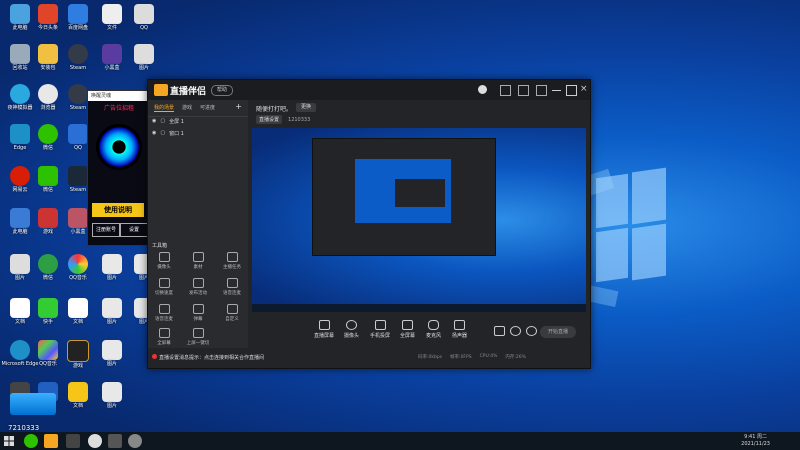 The width and height of the screenshot is (800, 450). I want to click on folder-icon, so click(48, 54).